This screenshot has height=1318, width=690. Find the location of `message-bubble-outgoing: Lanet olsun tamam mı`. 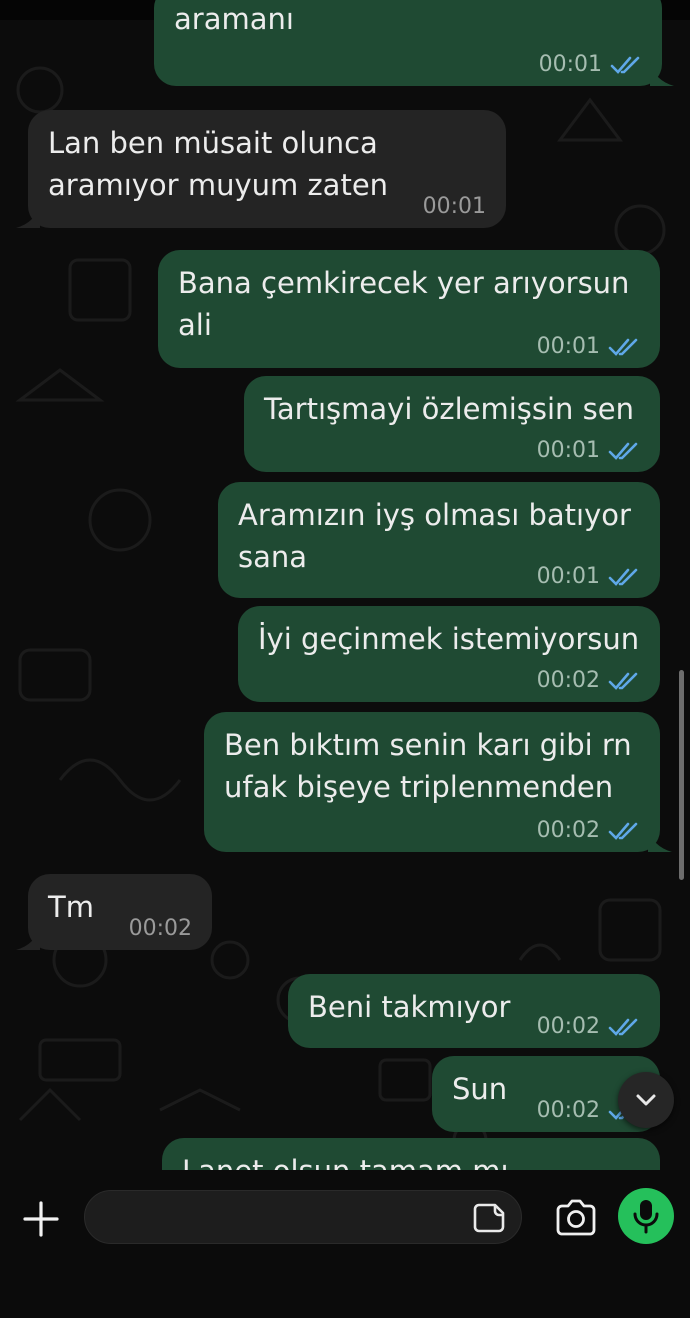

message-bubble-outgoing: Lanet olsun tamam mı is located at coordinates (411, 1154).